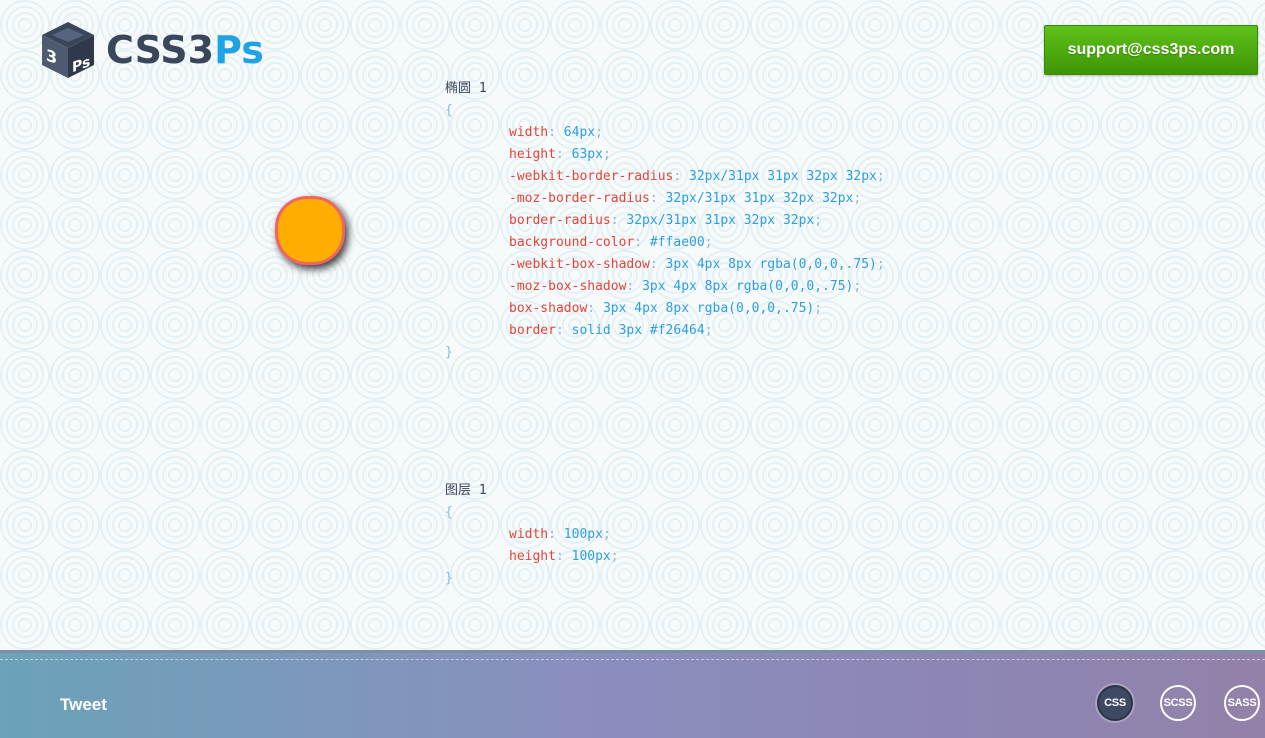  What do you see at coordinates (466, 88) in the screenshot?
I see `layer-title: 椭圆 1` at bounding box center [466, 88].